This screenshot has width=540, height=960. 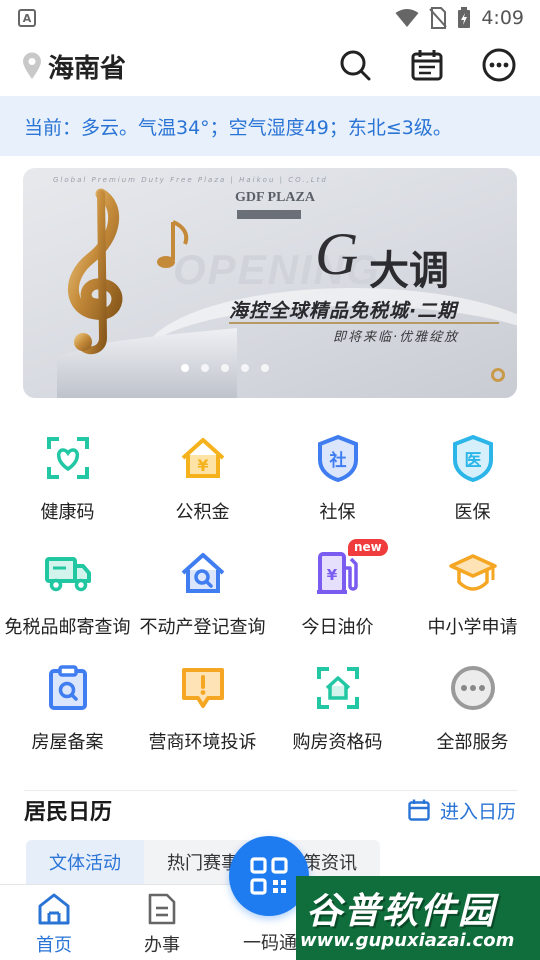 I want to click on enter-calendar-link: 进入日历, so click(x=462, y=810).